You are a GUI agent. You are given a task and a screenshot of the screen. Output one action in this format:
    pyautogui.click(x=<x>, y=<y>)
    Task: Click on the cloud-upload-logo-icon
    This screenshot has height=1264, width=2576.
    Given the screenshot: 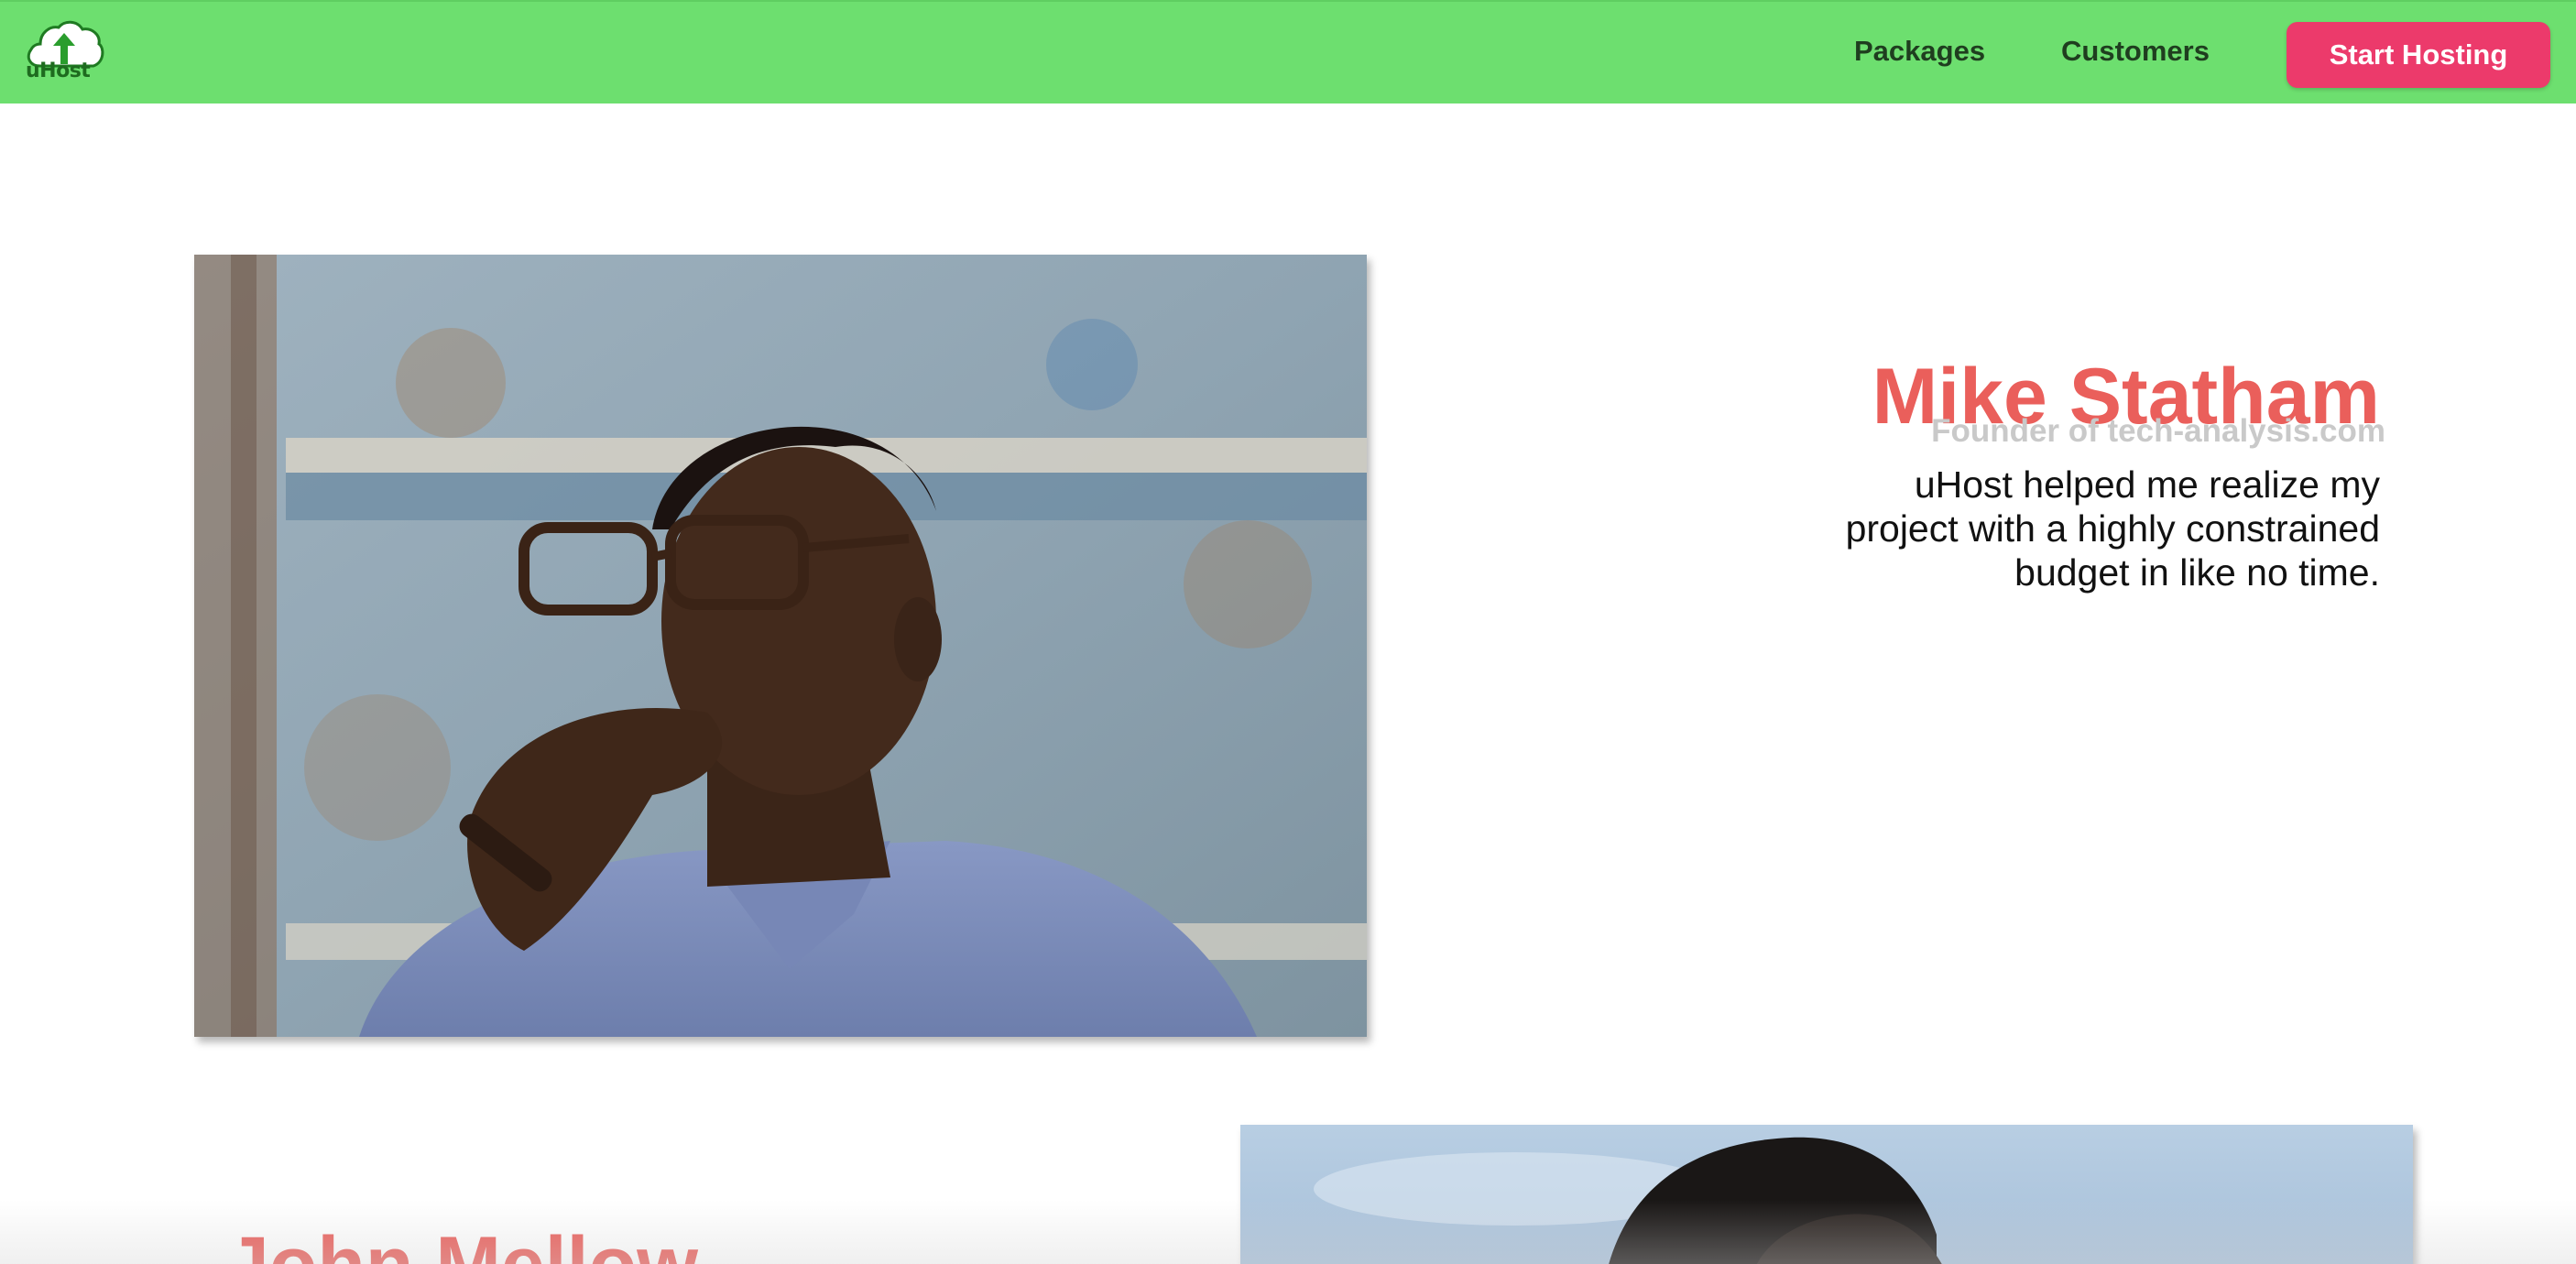 What is the action you would take?
    pyautogui.click(x=66, y=44)
    